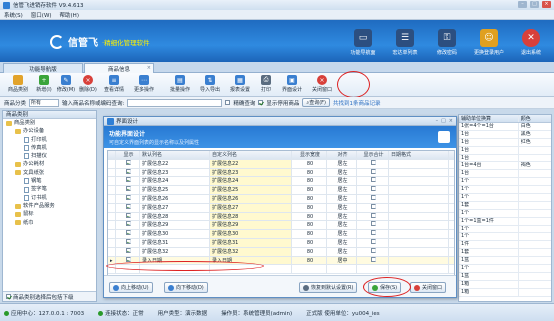 The width and height of the screenshot is (554, 321). I want to click on column-setting-row: 扩展信息26 扩展信息26 80 居左, so click(281, 199).